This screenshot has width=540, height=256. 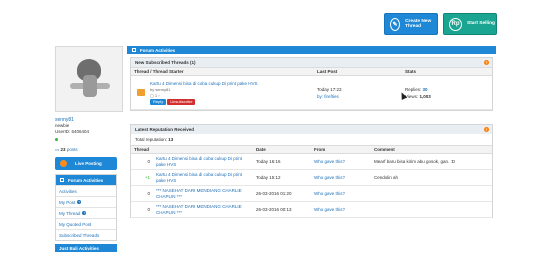 What do you see at coordinates (311, 62) in the screenshot?
I see `subscribed-header: New Subscribed Threads (1) ?` at bounding box center [311, 62].